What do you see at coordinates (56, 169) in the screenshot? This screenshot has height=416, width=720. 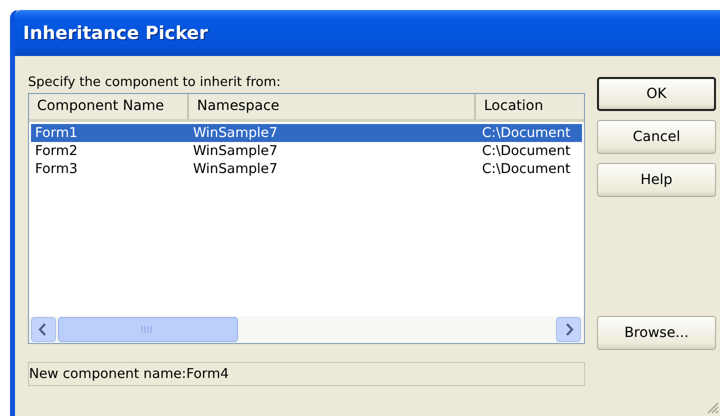 I see `table-cell-text: Form3` at bounding box center [56, 169].